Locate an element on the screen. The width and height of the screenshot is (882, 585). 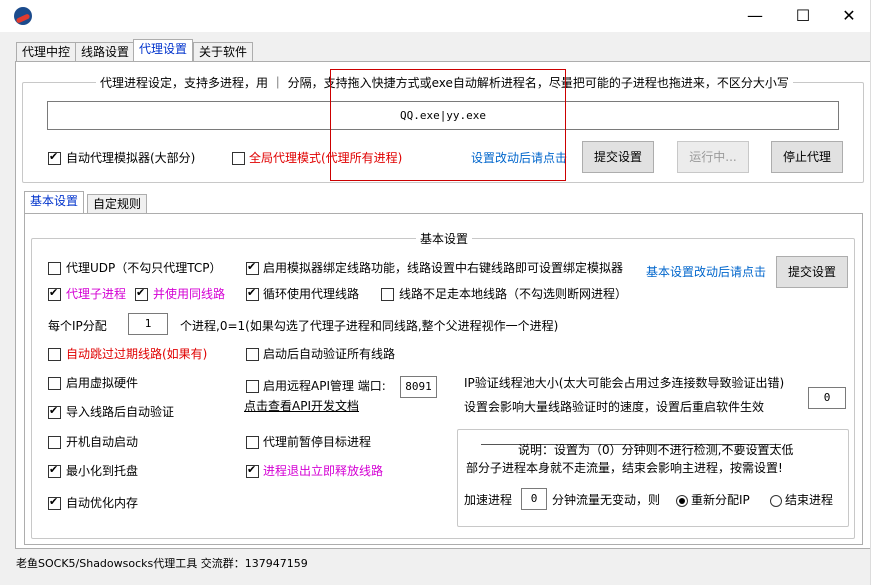
remote-api-label: 启用远程API管理 端口: is located at coordinates (324, 386).